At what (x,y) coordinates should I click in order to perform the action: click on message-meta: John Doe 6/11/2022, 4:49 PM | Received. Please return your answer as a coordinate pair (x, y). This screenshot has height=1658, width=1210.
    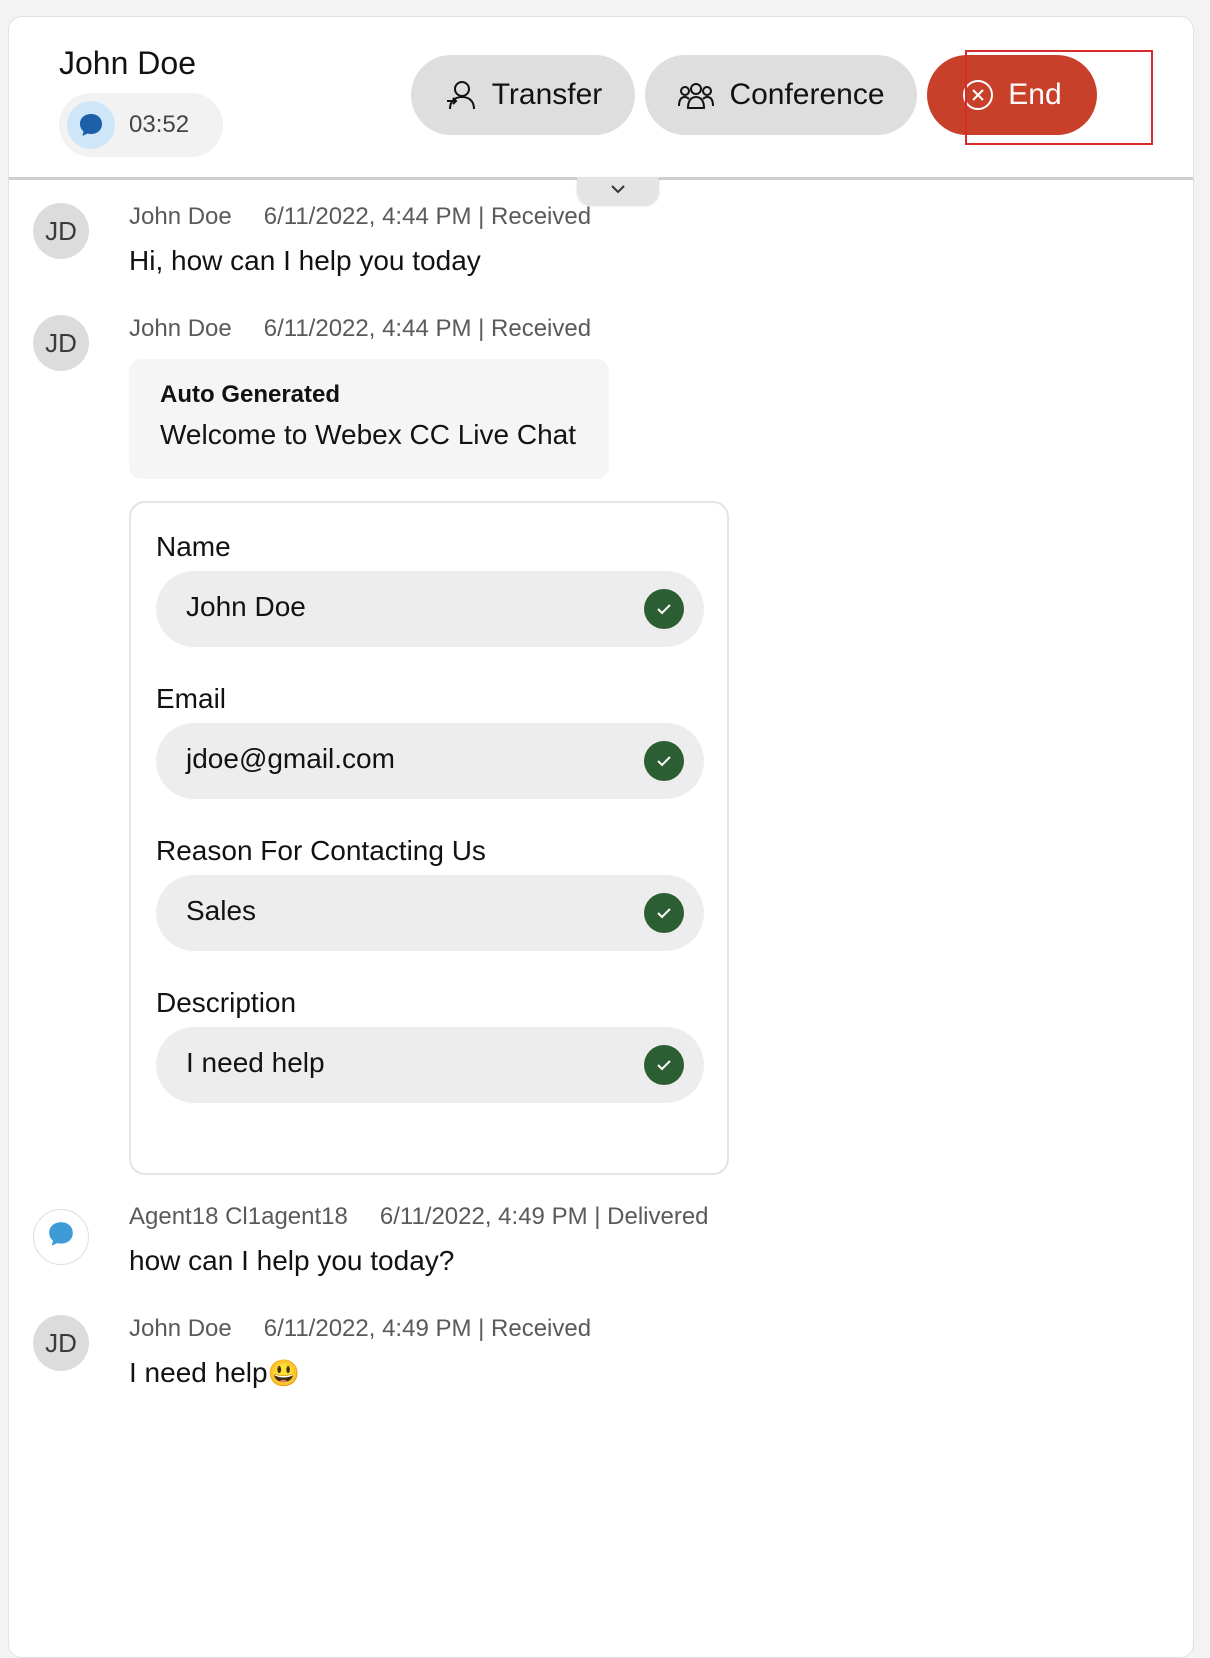
    Looking at the image, I should click on (360, 1329).